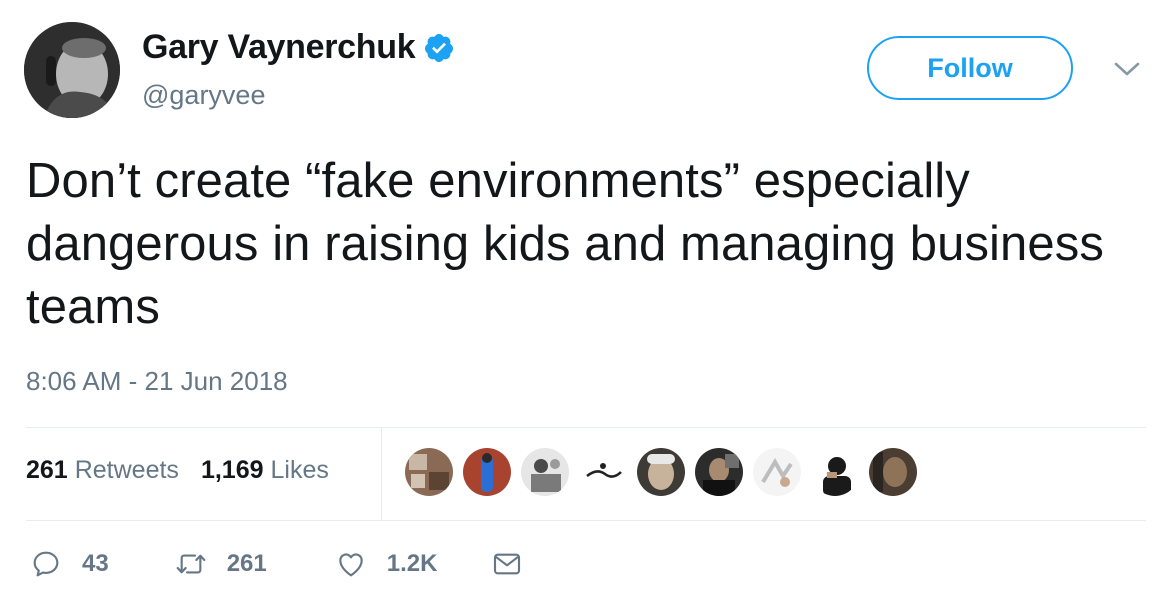  I want to click on like-action: 1.2K, so click(386, 564).